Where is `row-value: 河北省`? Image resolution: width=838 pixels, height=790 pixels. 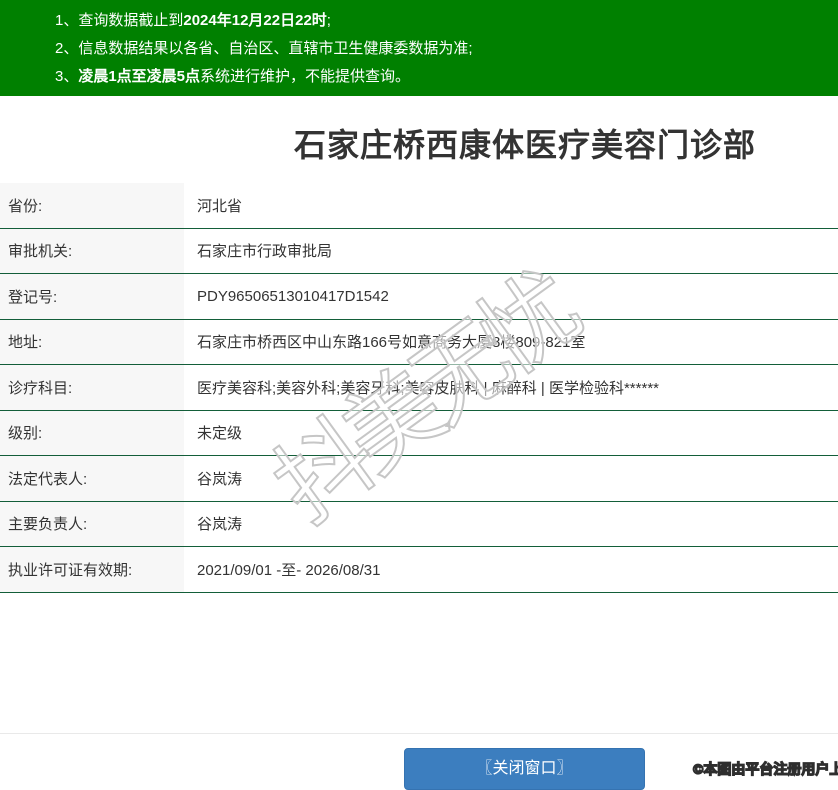
row-value: 河北省 is located at coordinates (220, 206).